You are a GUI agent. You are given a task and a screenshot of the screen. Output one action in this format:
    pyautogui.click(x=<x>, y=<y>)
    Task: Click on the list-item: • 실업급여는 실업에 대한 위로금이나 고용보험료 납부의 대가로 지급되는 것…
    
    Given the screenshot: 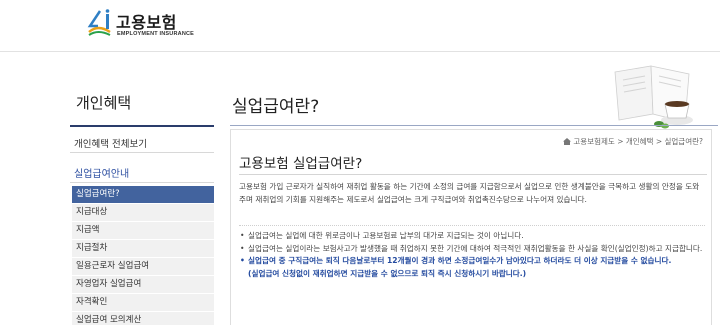 What is the action you would take?
    pyautogui.click(x=472, y=236)
    